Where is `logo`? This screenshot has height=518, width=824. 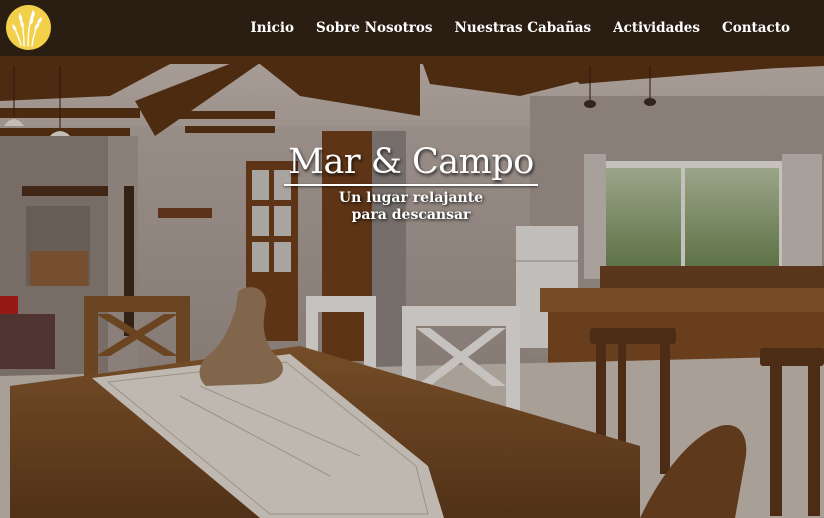
logo is located at coordinates (28, 27).